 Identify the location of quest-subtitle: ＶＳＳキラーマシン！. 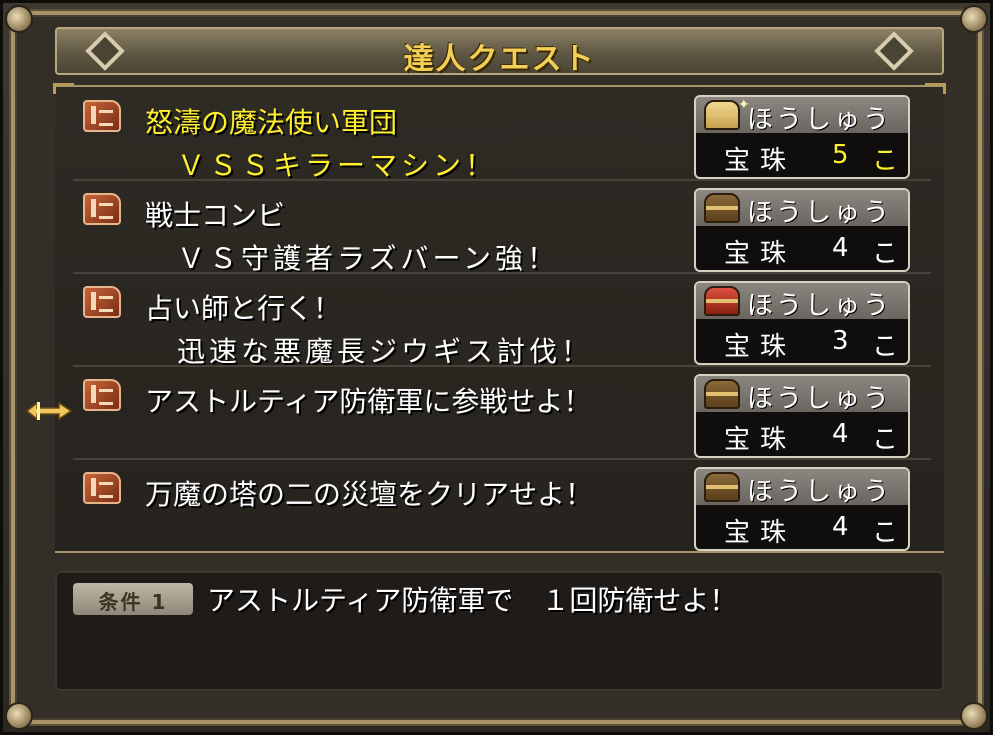
(337, 165).